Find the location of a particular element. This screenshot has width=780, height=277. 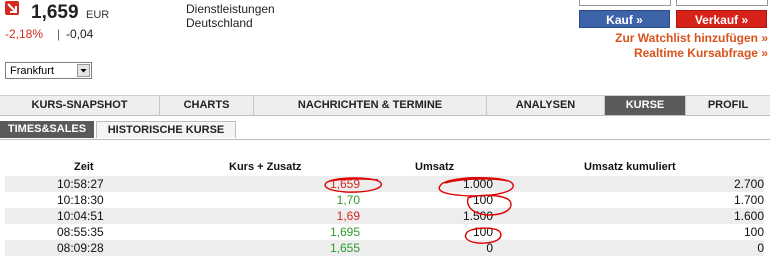

exchange-select: Frankfurt is located at coordinates (48, 70).